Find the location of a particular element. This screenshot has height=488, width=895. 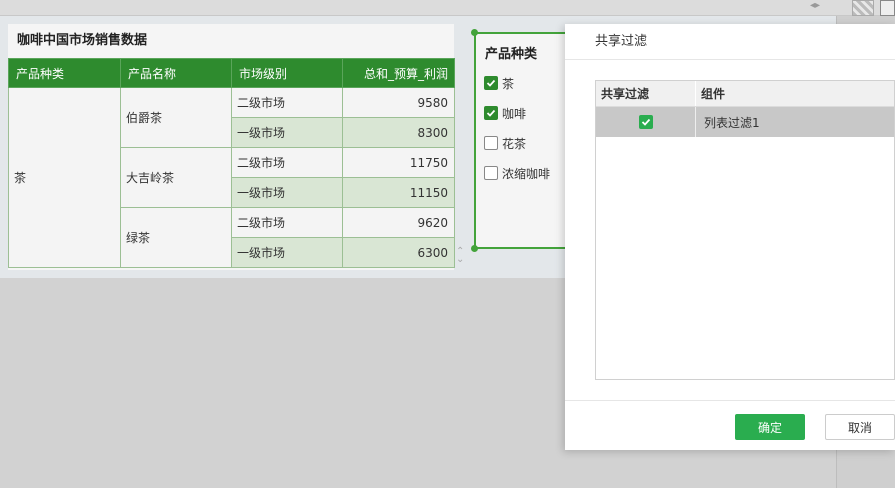

resize-handle-top-left is located at coordinates (474, 32).